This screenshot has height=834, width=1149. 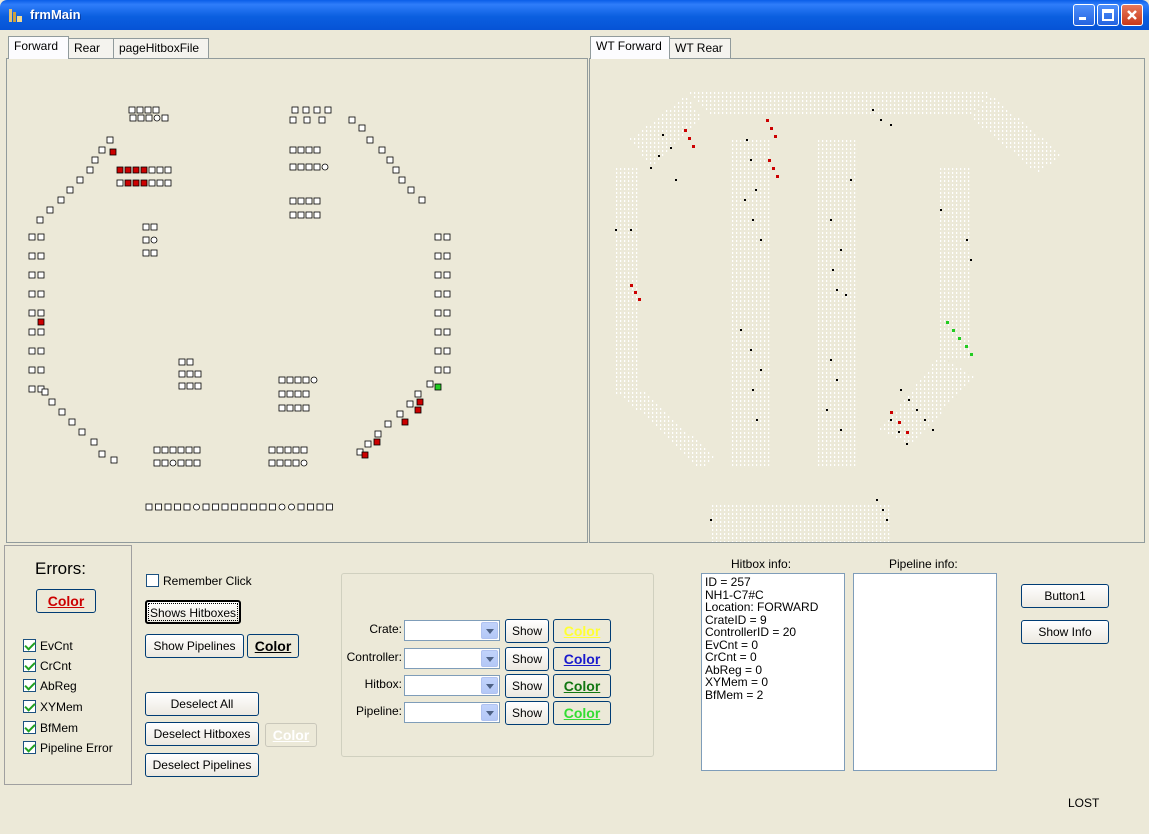 What do you see at coordinates (53, 708) in the screenshot?
I see `check-xymem: XYMem` at bounding box center [53, 708].